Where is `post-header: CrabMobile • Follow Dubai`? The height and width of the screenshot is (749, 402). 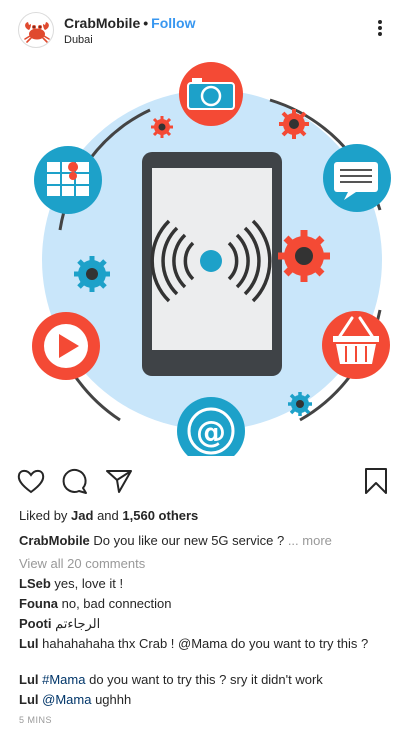
post-header: CrabMobile • Follow Dubai is located at coordinates (201, 30).